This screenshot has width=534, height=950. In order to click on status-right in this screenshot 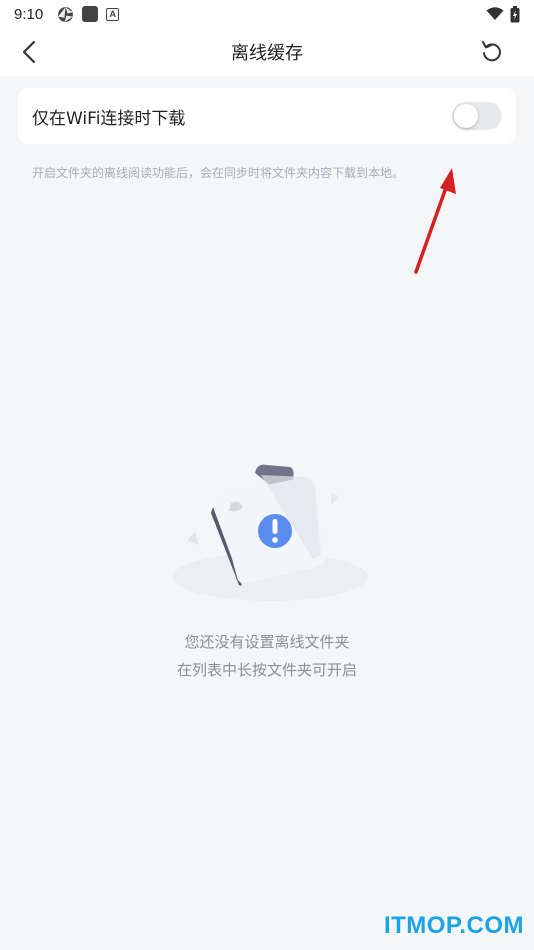, I will do `click(503, 14)`.